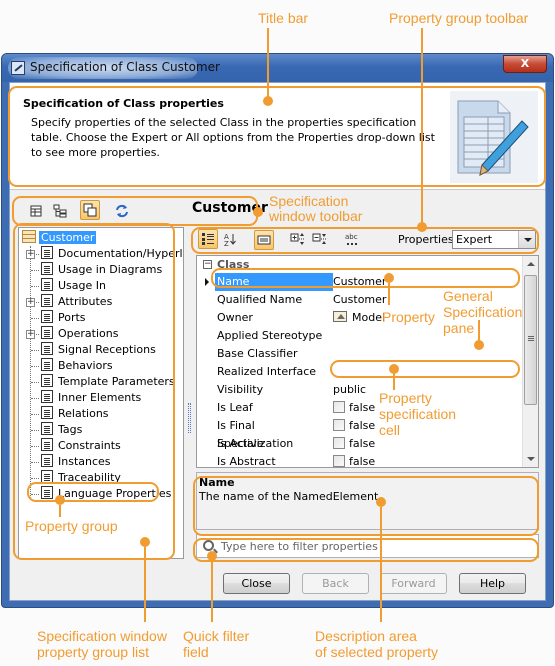 This screenshot has width=555, height=666. Describe the element at coordinates (230, 239) in the screenshot. I see `sort-alphabetically-button: AZ` at that location.